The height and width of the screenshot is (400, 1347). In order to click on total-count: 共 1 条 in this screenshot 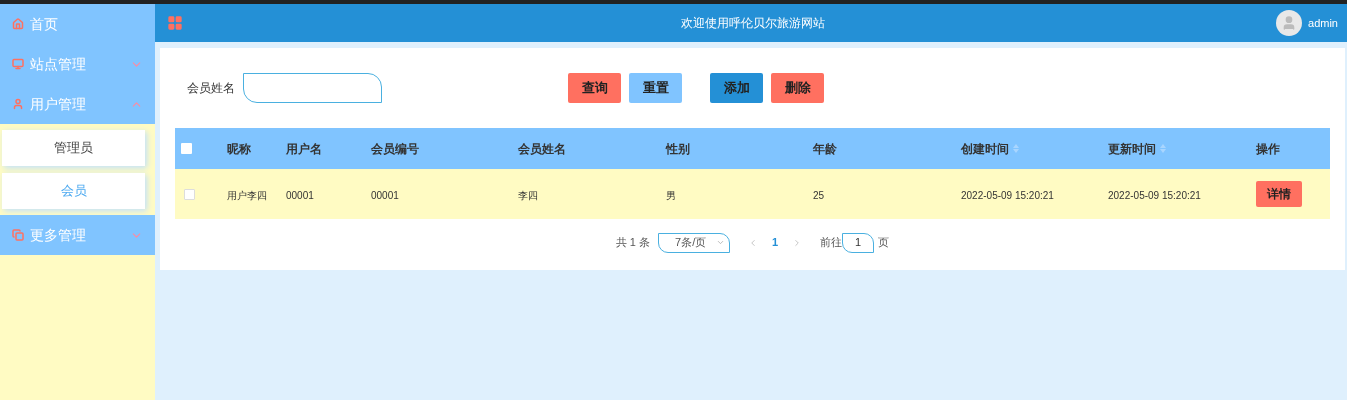, I will do `click(633, 243)`.